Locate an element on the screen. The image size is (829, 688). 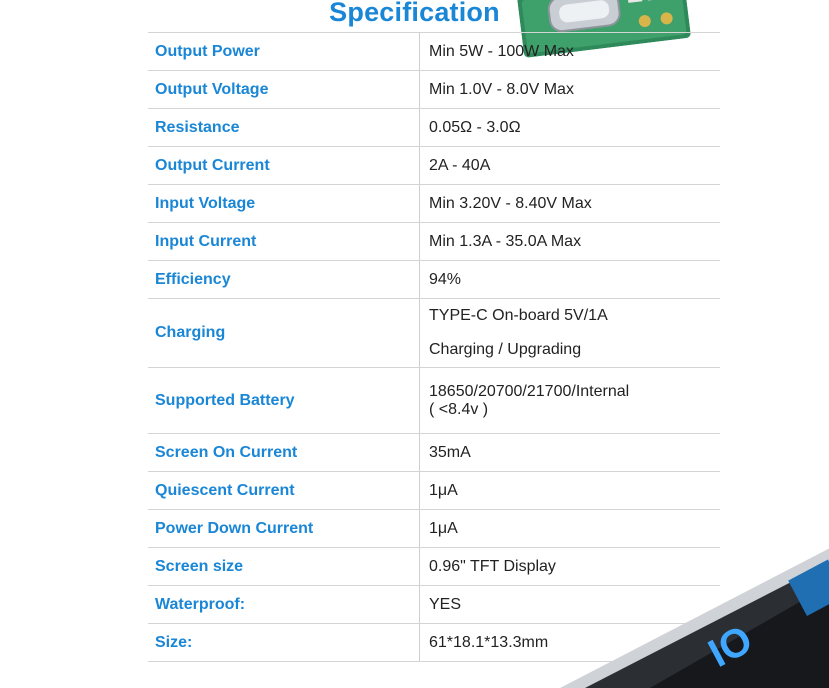
spec-value: Min 3.20V - 8.40V Max is located at coordinates (570, 204).